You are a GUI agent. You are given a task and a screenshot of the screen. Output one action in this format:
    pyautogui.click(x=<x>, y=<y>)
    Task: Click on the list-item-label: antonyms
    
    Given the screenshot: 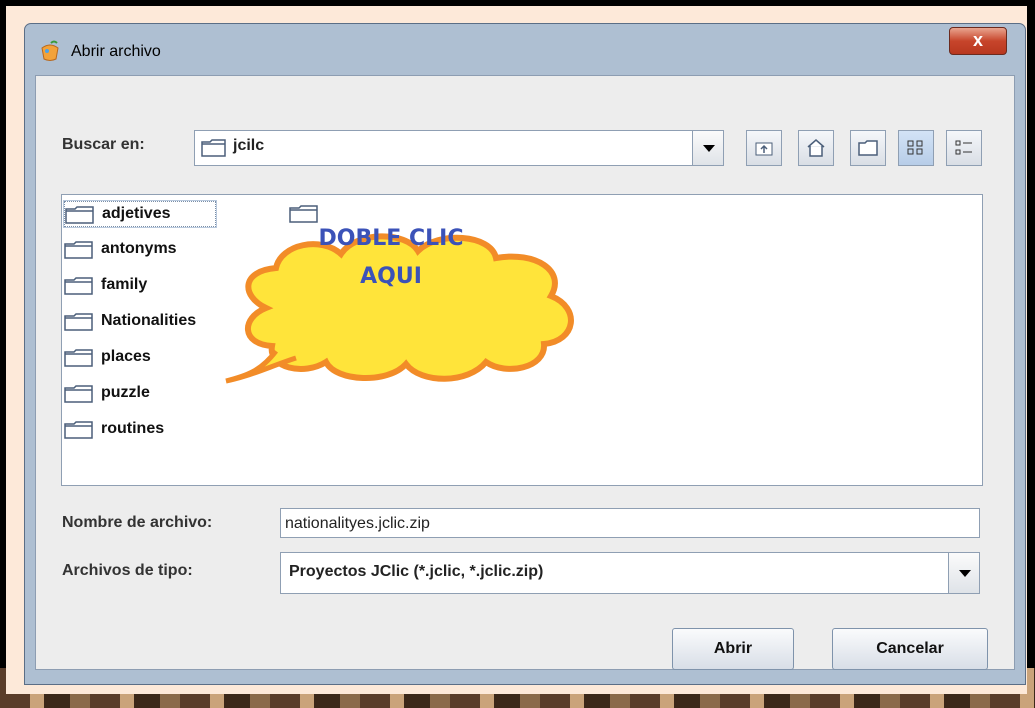 What is the action you would take?
    pyautogui.click(x=139, y=248)
    